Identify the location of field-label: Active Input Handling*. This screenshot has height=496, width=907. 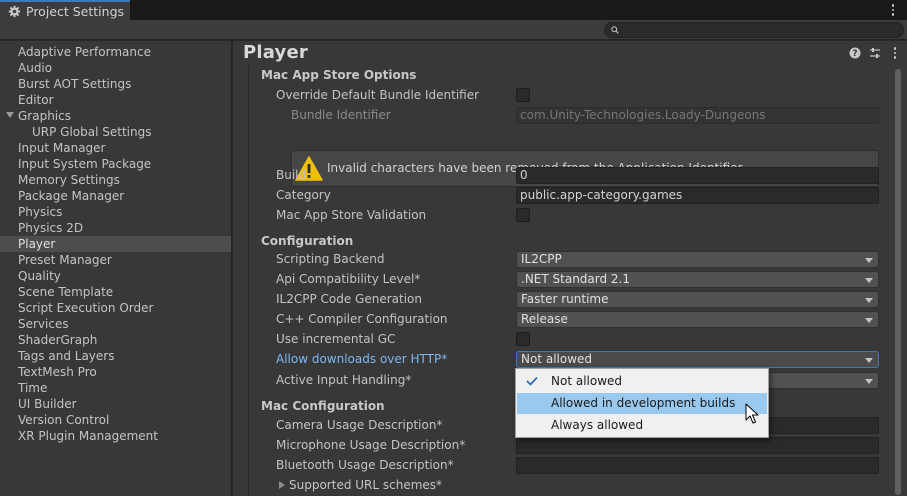
(344, 380).